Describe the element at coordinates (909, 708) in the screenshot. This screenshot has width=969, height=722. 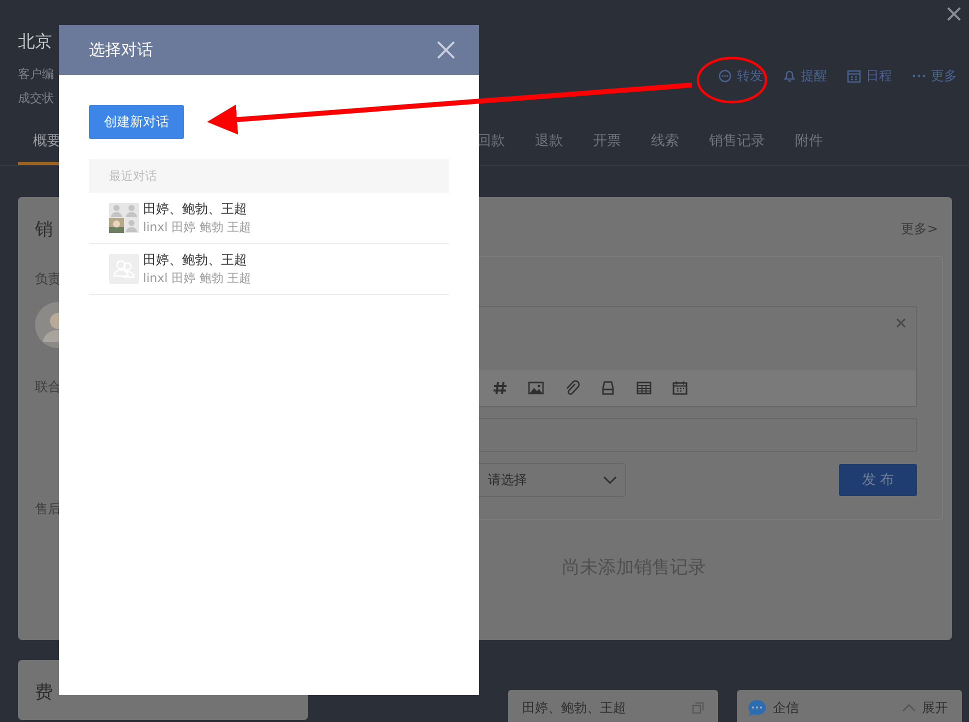
I see `caret-up-icon` at that location.